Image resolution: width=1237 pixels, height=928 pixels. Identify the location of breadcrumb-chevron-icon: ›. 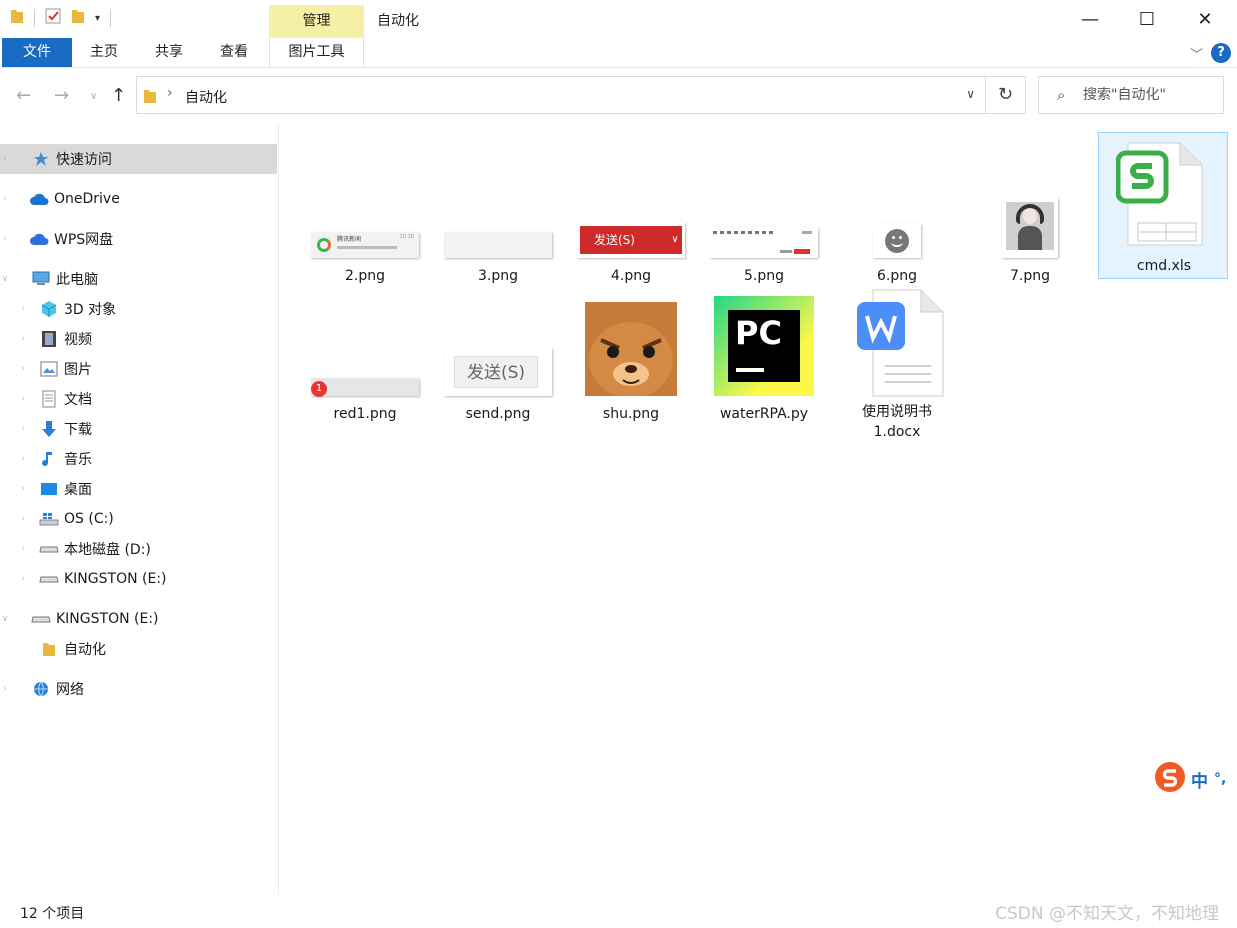
(170, 93).